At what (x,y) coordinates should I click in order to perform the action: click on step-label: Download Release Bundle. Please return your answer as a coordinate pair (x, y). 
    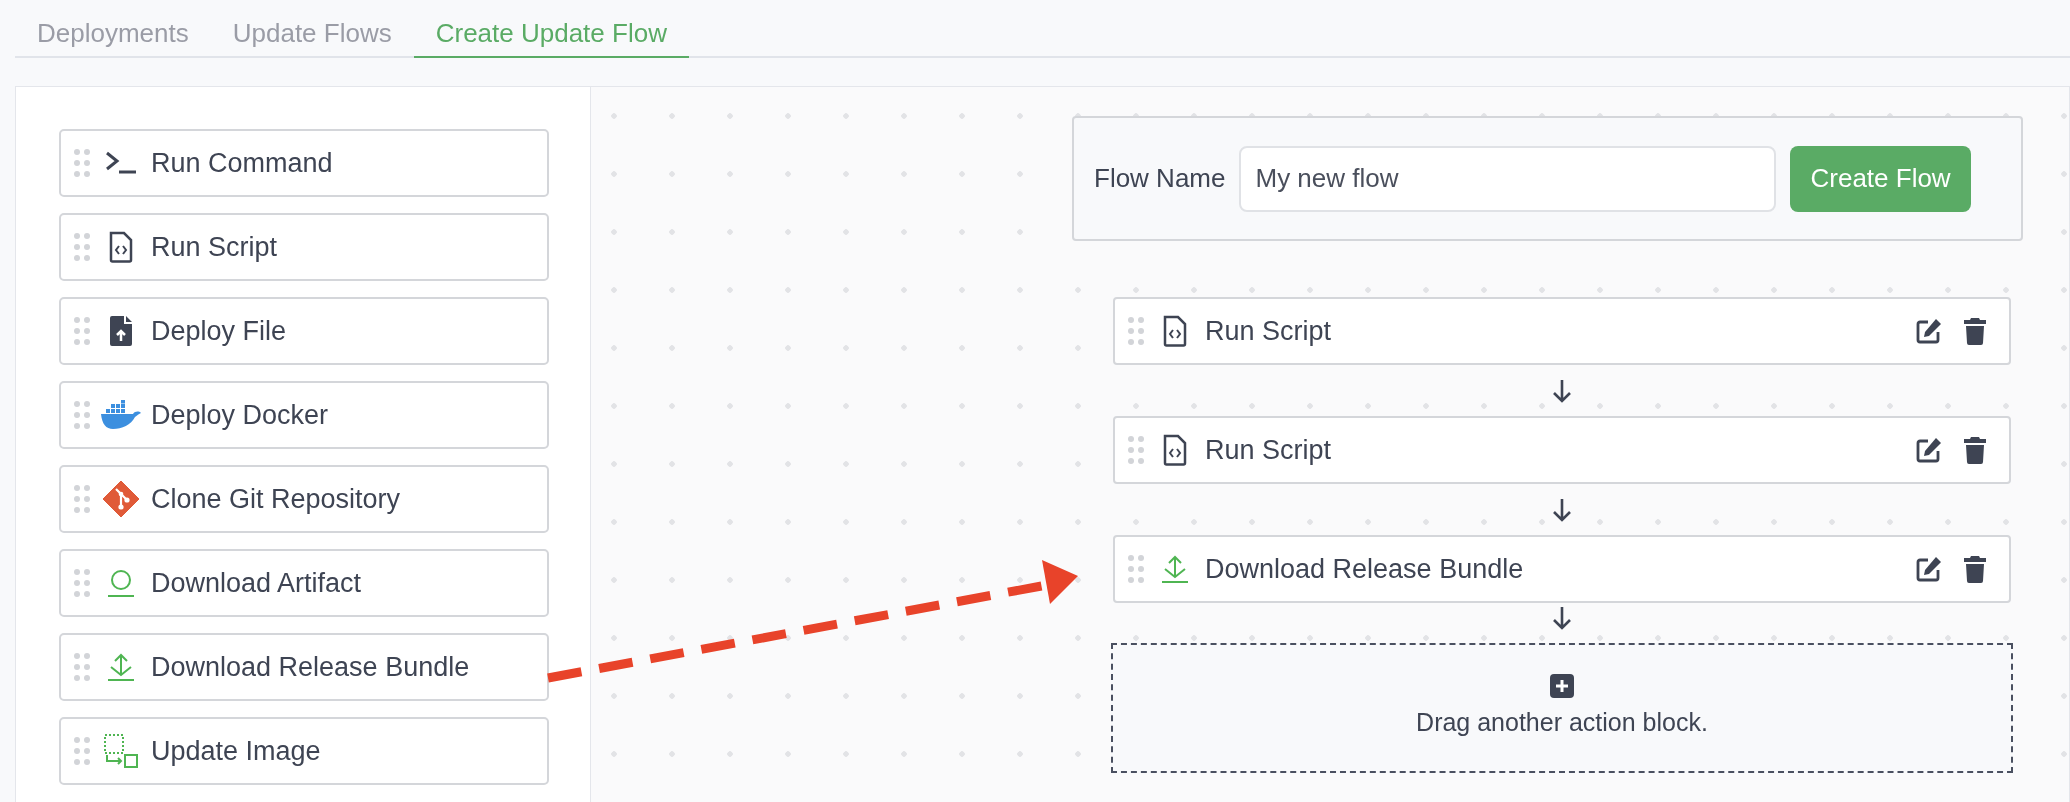
    Looking at the image, I should click on (1365, 569).